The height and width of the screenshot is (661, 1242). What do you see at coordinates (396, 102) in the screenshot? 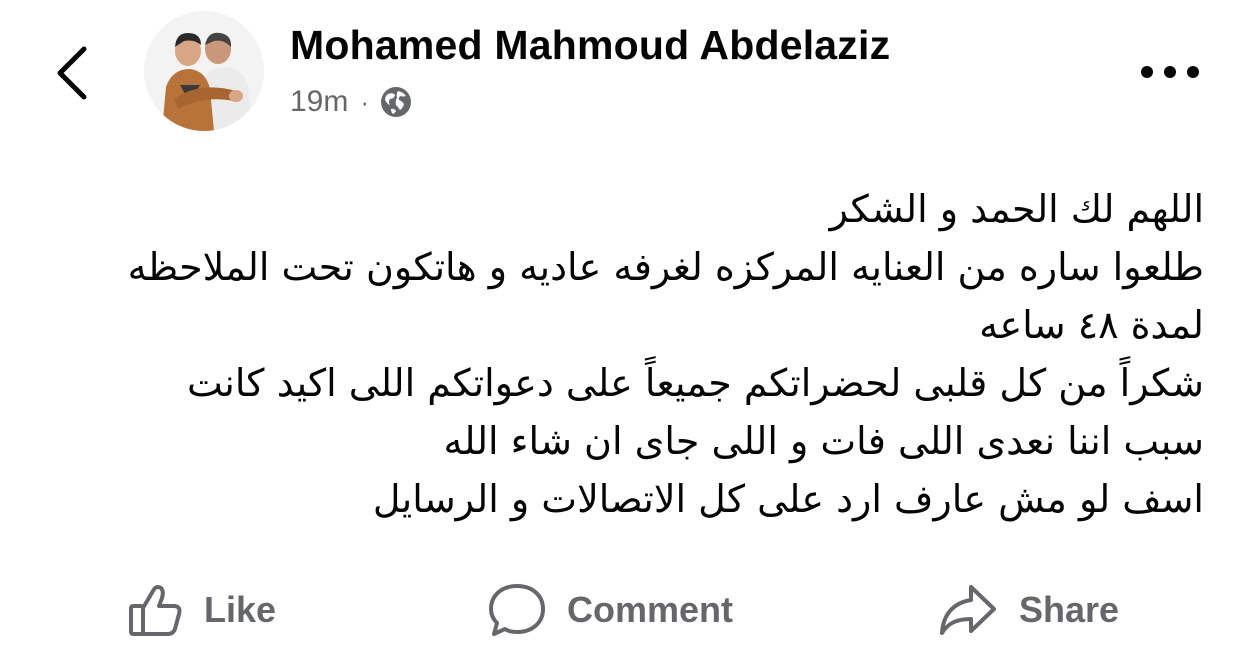
I see `globe-icon` at bounding box center [396, 102].